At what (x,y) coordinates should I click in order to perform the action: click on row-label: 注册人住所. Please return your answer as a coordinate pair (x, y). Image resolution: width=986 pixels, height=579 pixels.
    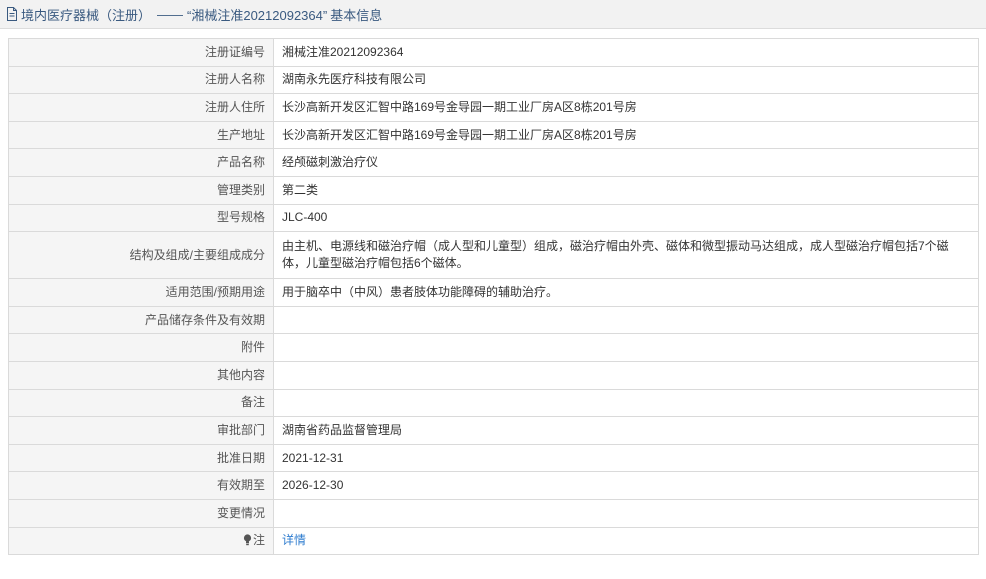
    Looking at the image, I should click on (141, 107).